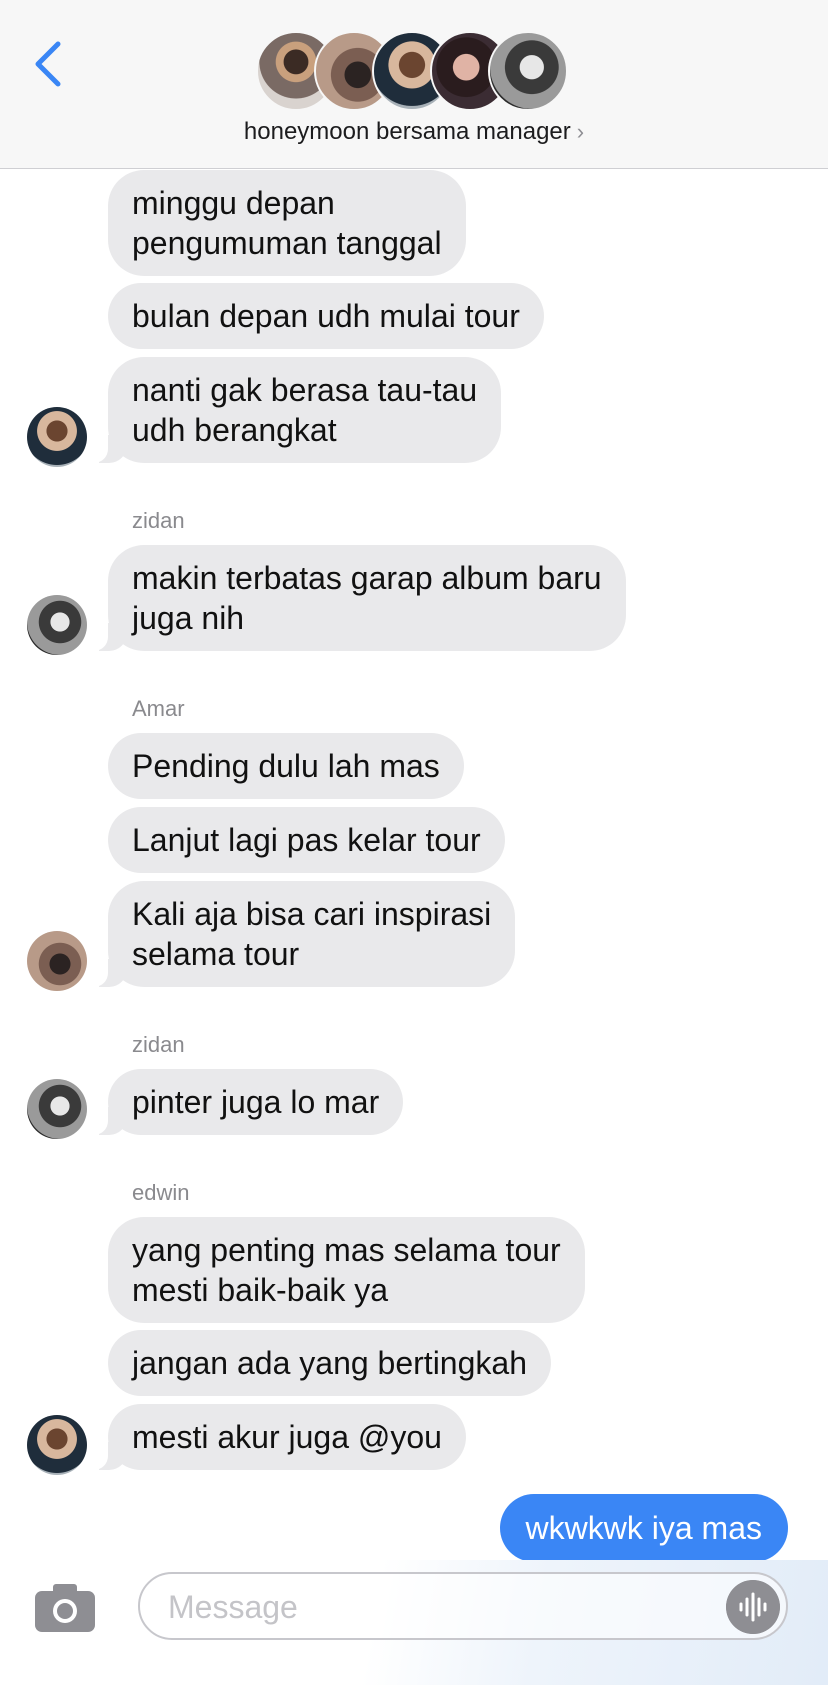  I want to click on chevron-right-icon: ›, so click(580, 131).